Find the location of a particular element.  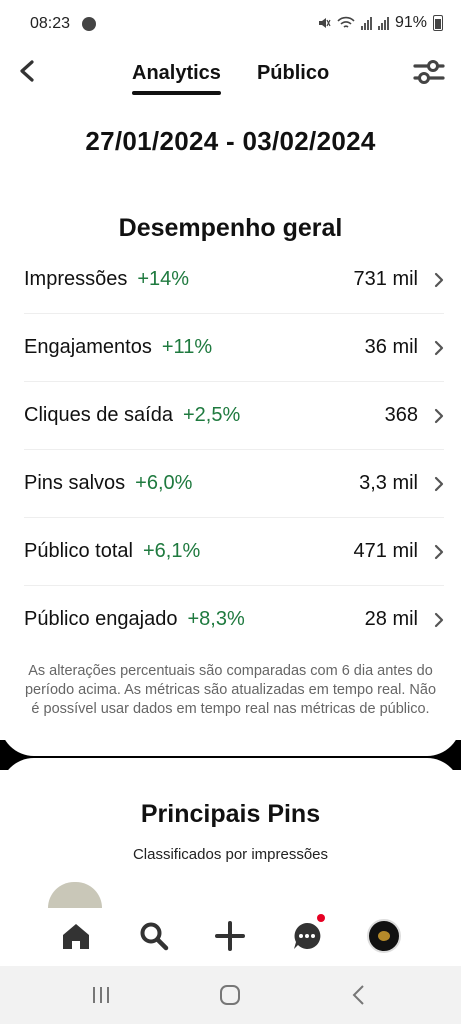

metric-label: Cliques de saída is located at coordinates (98, 415).